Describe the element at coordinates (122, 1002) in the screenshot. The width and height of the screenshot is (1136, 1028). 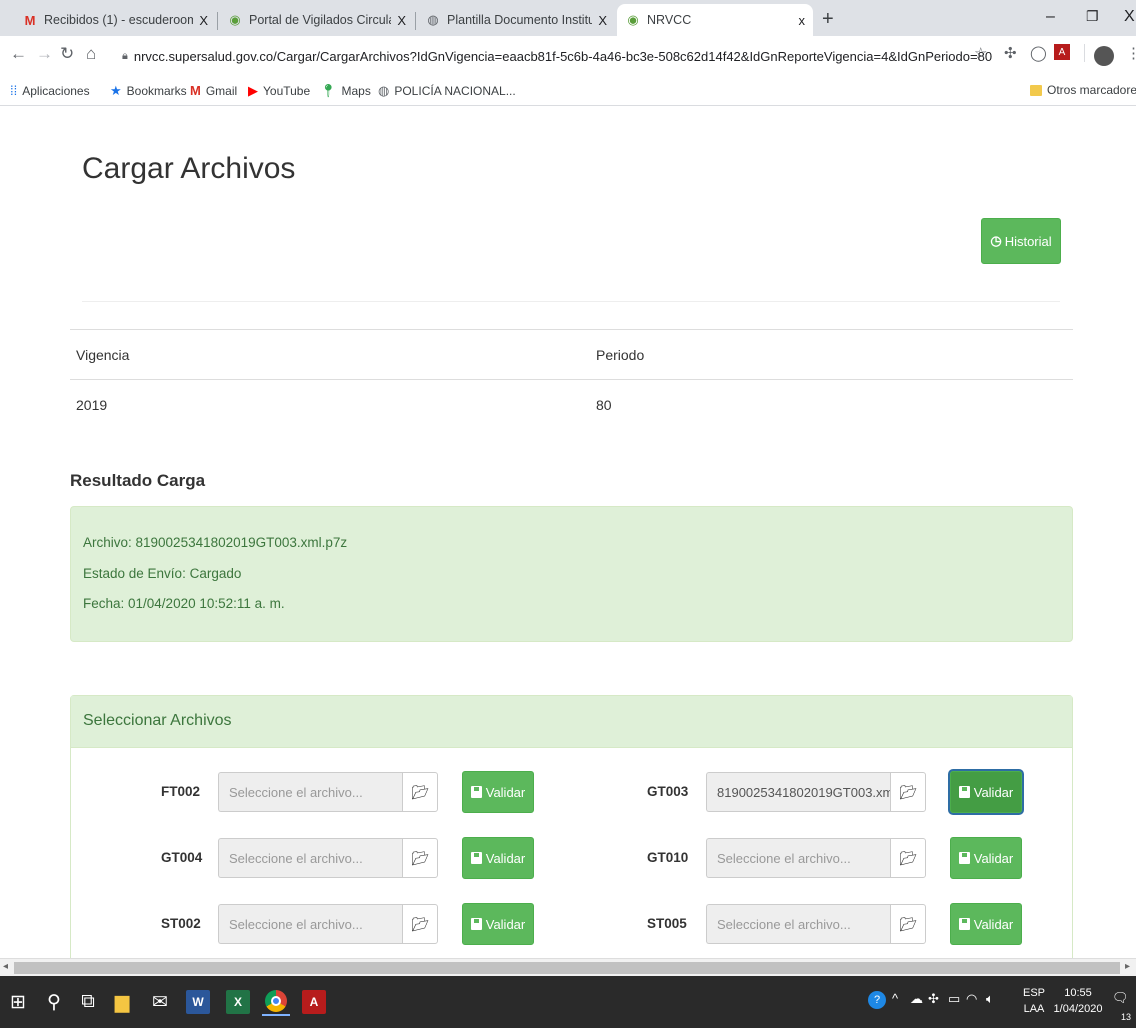
I see `file-explorer-icon: ▆` at that location.